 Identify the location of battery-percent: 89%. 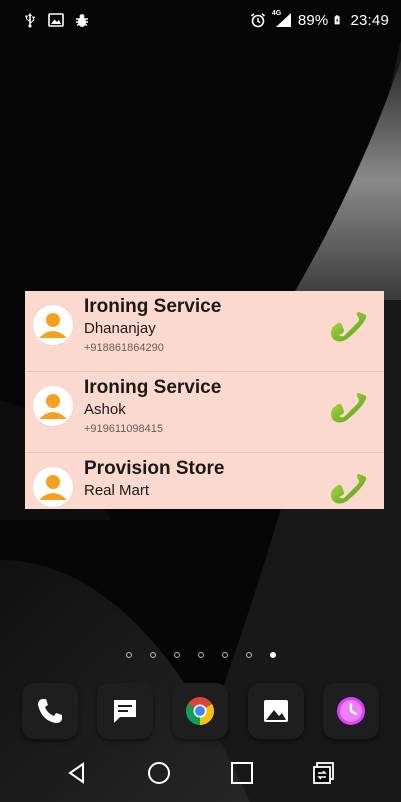
(313, 20).